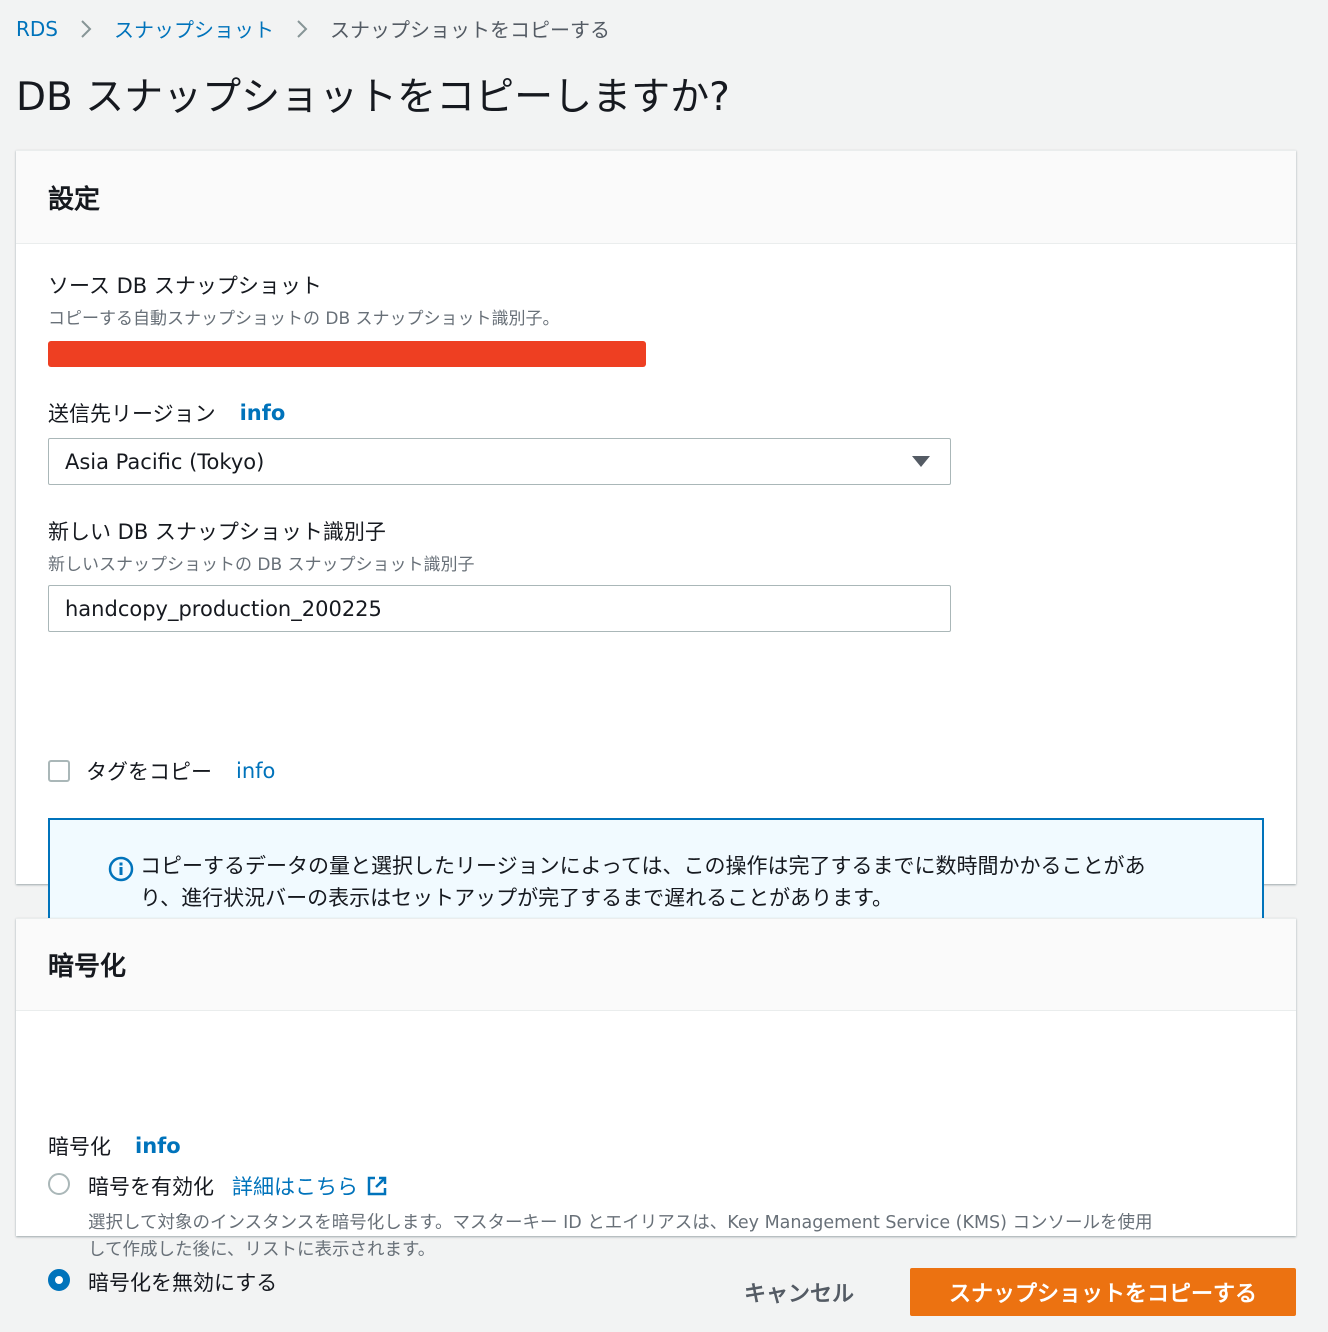 This screenshot has width=1328, height=1332. Describe the element at coordinates (262, 1250) in the screenshot. I see `enable-encryption-desc-line2: して作成した後に、リストに表示されます。` at that location.